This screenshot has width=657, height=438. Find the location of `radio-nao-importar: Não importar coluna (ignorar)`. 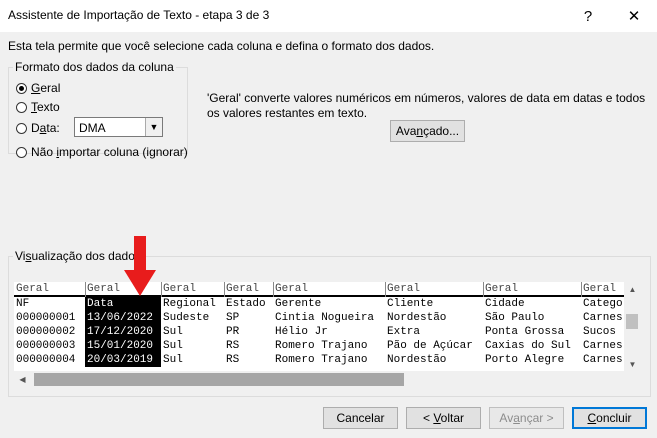

radio-nao-importar: Não importar coluna (ignorar) is located at coordinates (102, 152).